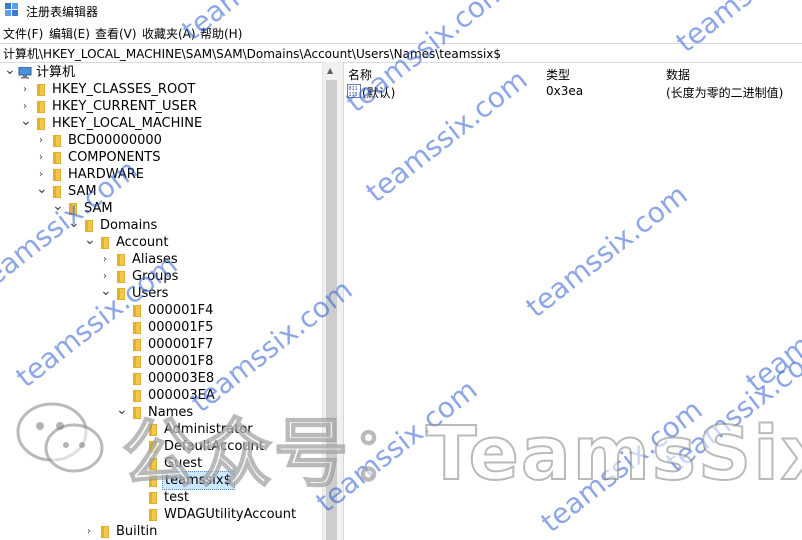 The height and width of the screenshot is (540, 802). I want to click on tree-node: 000001F7, so click(161, 344).